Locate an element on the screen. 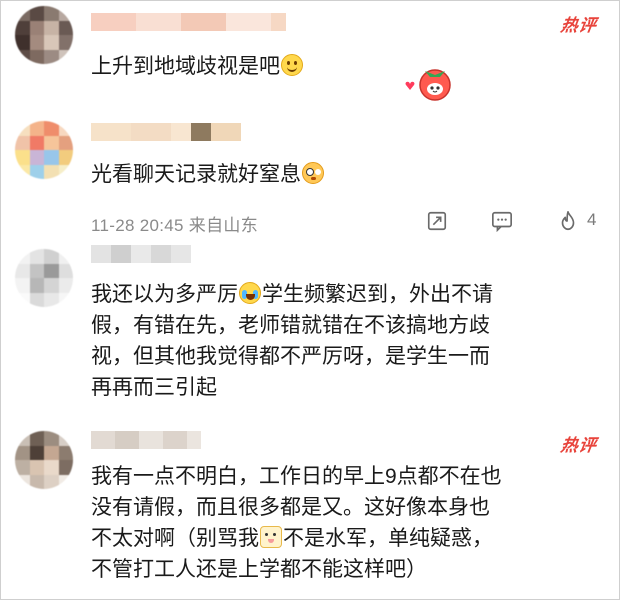 The height and width of the screenshot is (601, 620). comment-text-line: 不是水军，单纯疑惑， is located at coordinates (388, 538).